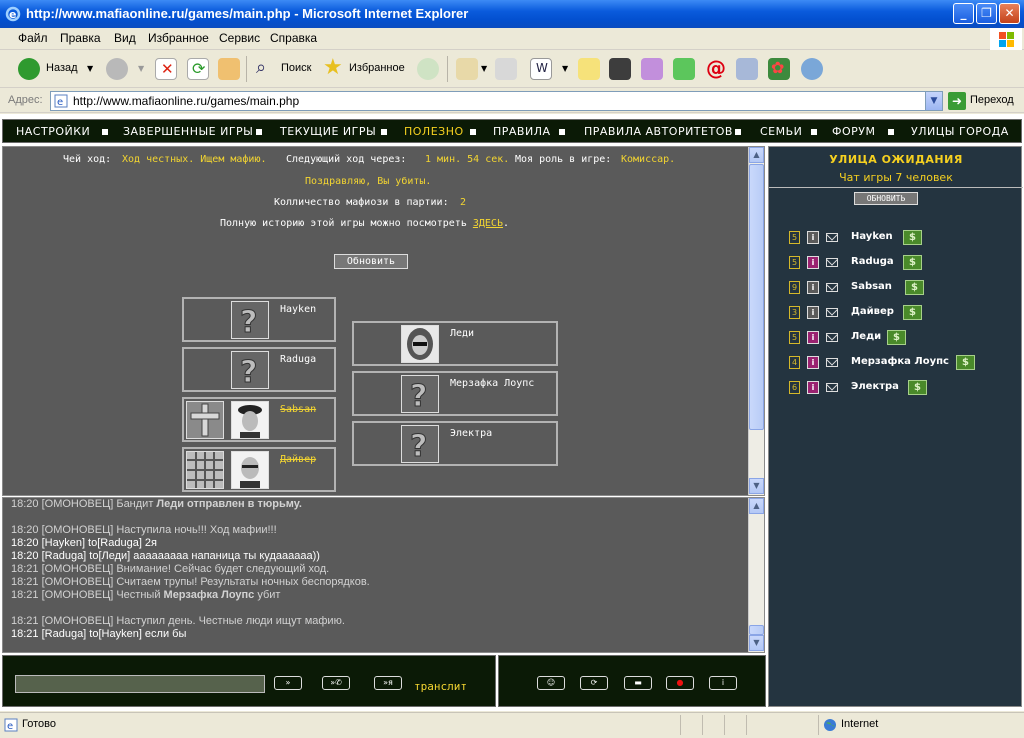  What do you see at coordinates (904, 313) in the screenshot?
I see `user-row: 3 i Дайвер $` at bounding box center [904, 313].